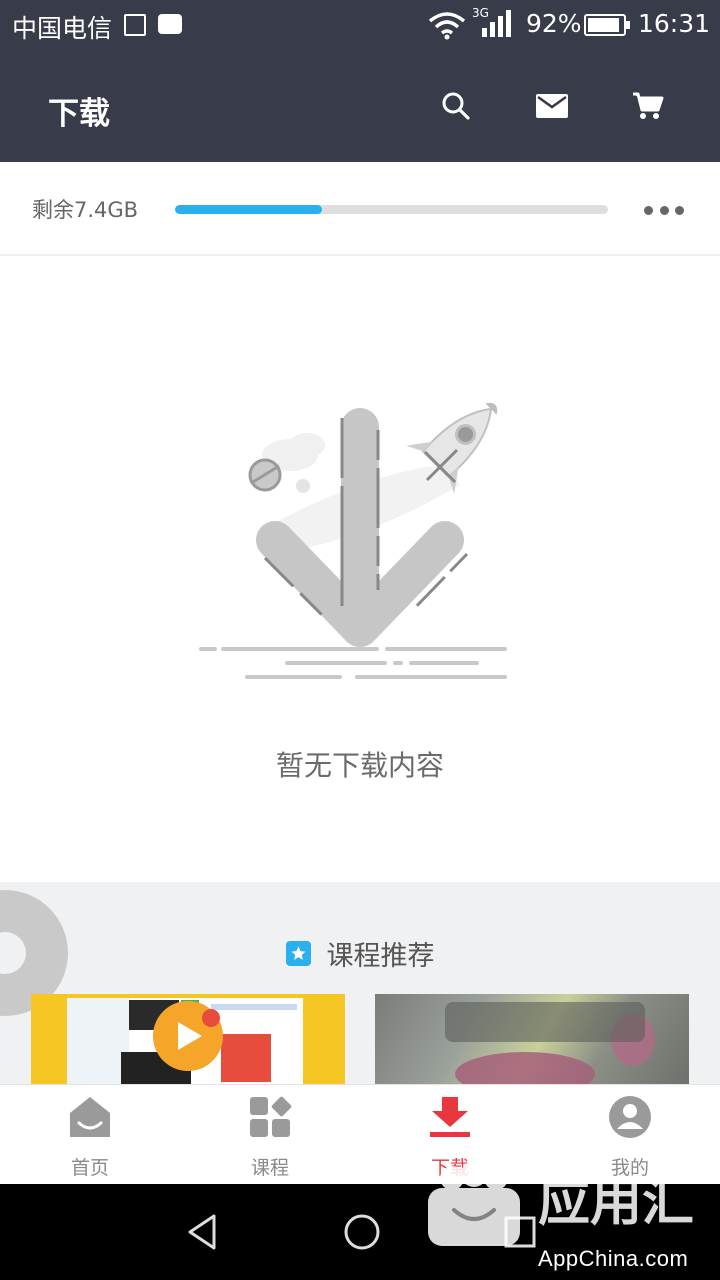 This screenshot has width=720, height=1280. Describe the element at coordinates (298, 953) in the screenshot. I see `star-icon` at that location.